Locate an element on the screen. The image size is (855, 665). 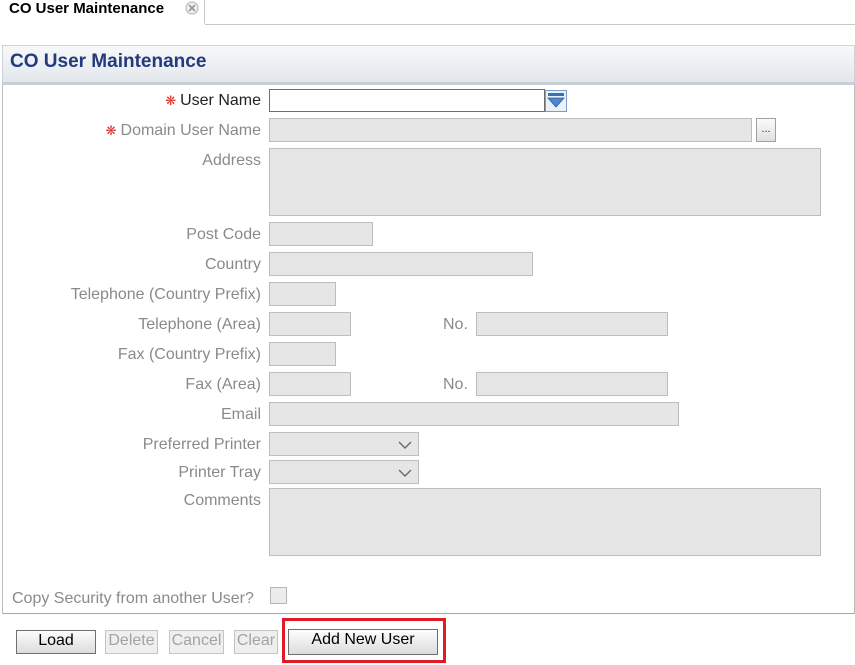
filter-dropdown-icon is located at coordinates (556, 101).